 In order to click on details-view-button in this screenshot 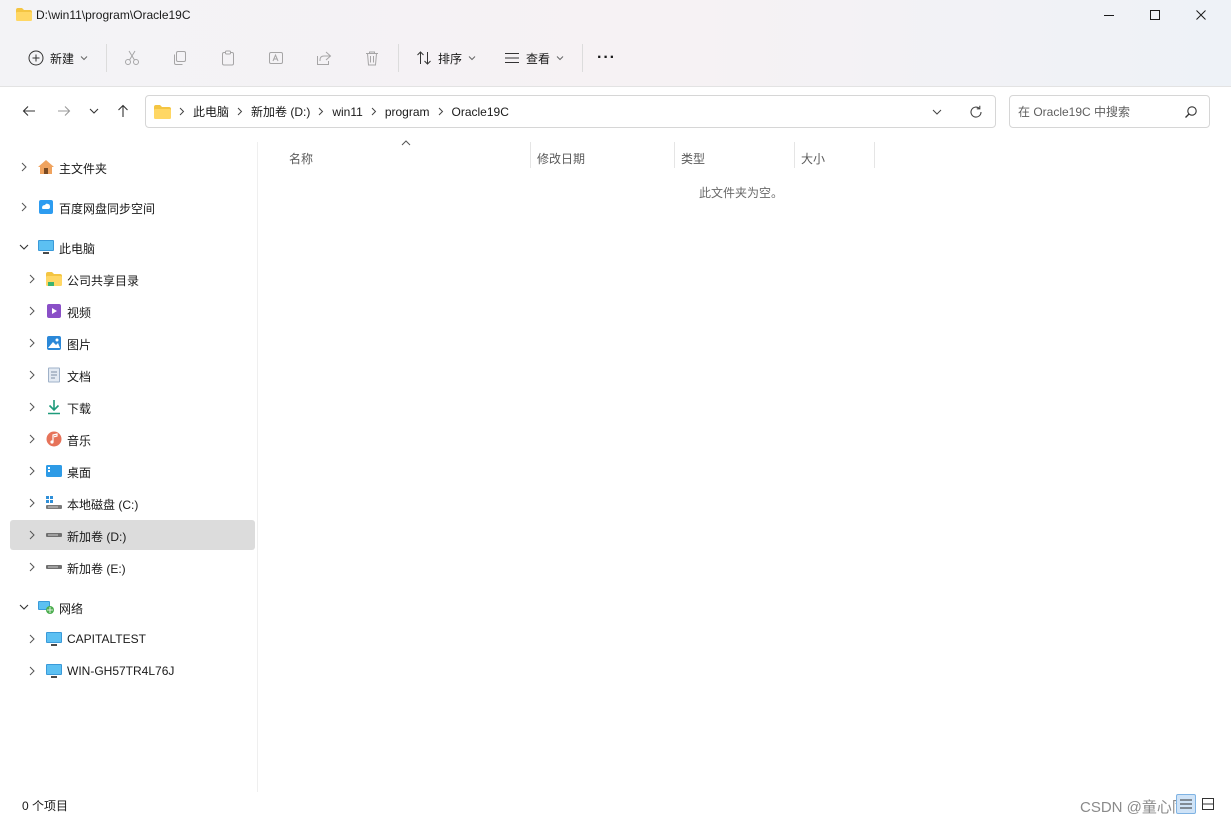, I will do `click(1186, 804)`.